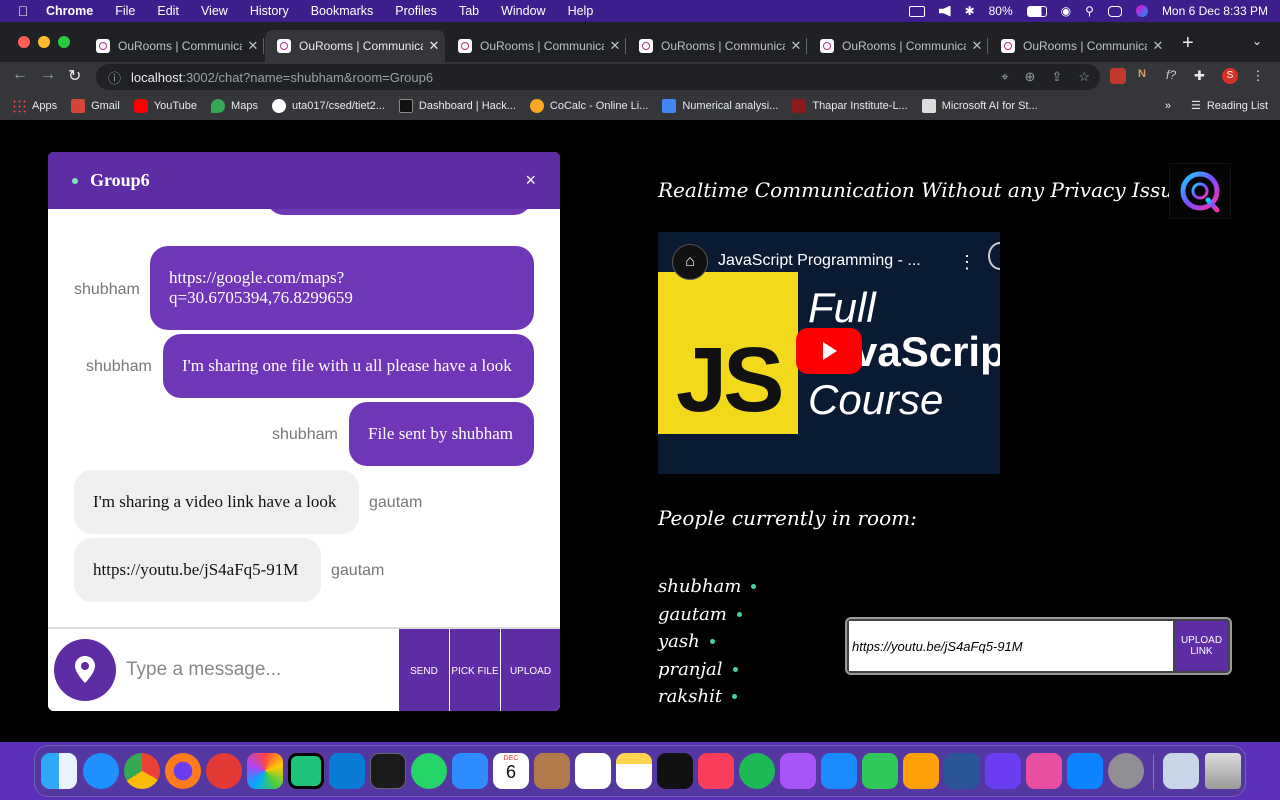 The width and height of the screenshot is (1280, 800). Describe the element at coordinates (916, 11) in the screenshot. I see `keyboard-icon` at that location.